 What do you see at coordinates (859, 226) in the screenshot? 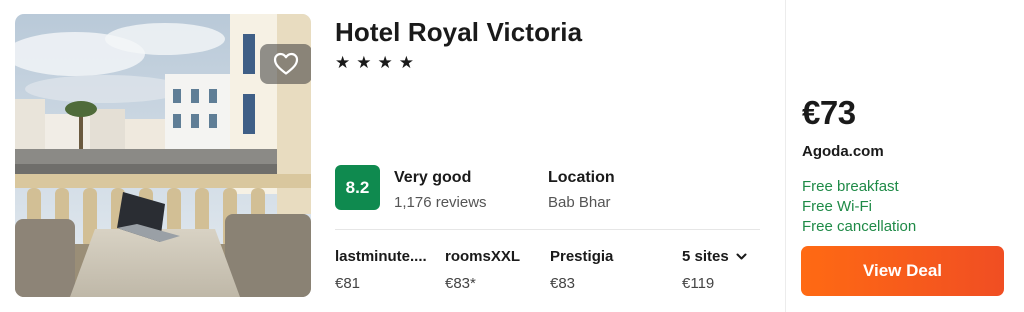
I see `perk-item: Free cancellation` at bounding box center [859, 226].